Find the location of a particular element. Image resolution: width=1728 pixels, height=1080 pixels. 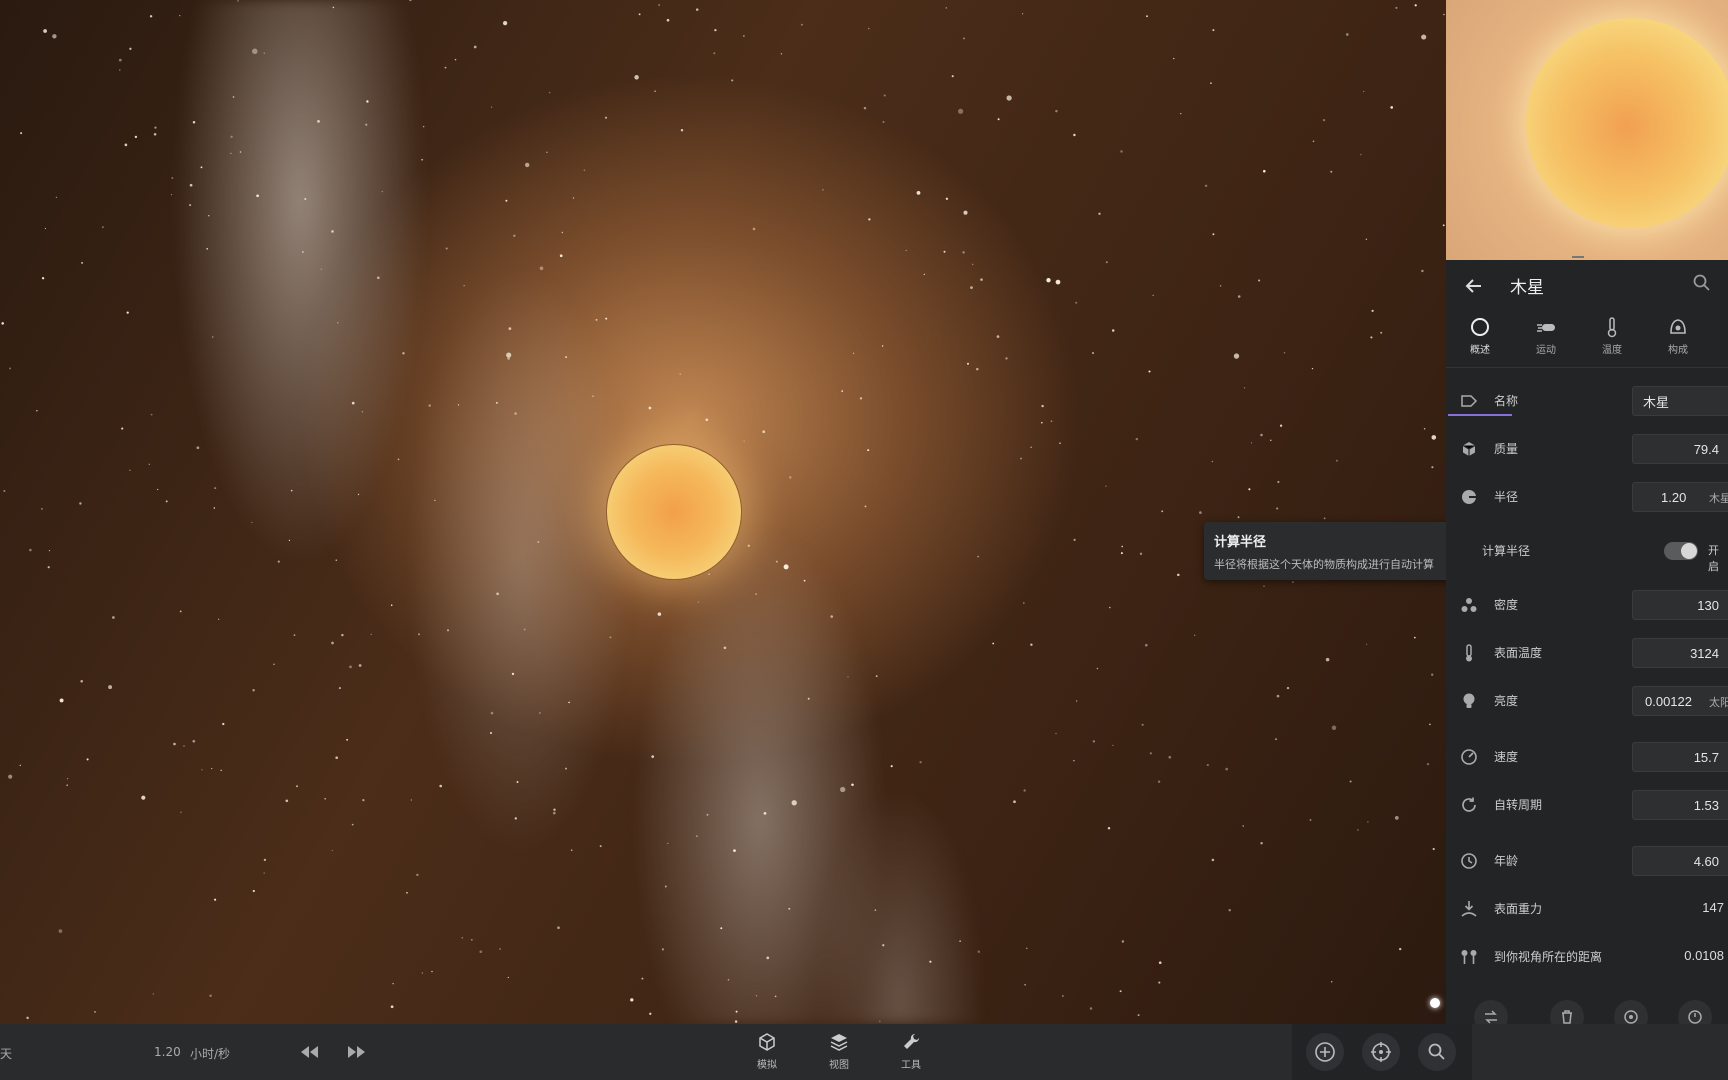

tab-composition: 构成 is located at coordinates (1678, 341).